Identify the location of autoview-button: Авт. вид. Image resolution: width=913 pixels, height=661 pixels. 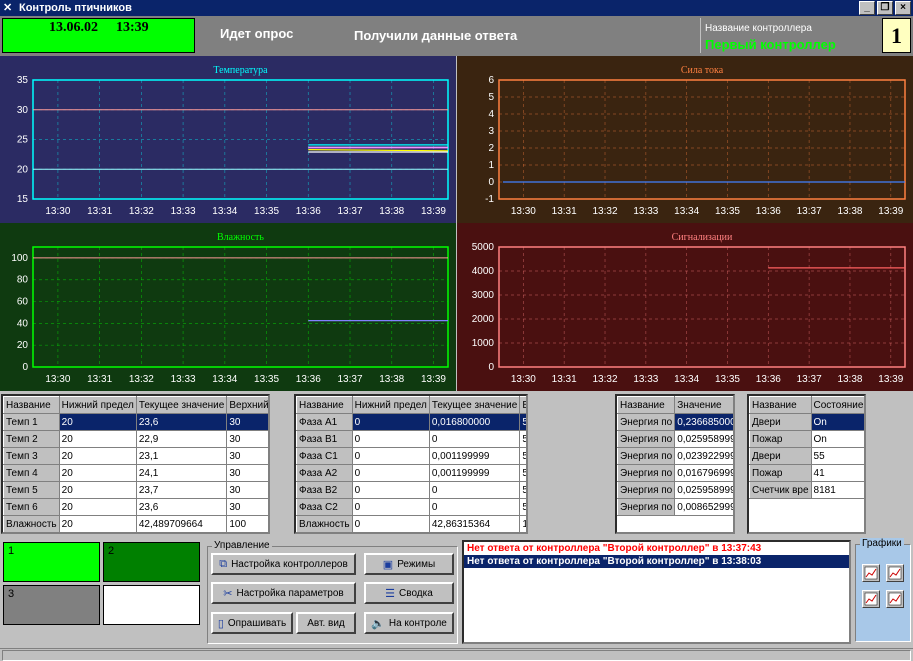
(326, 623).